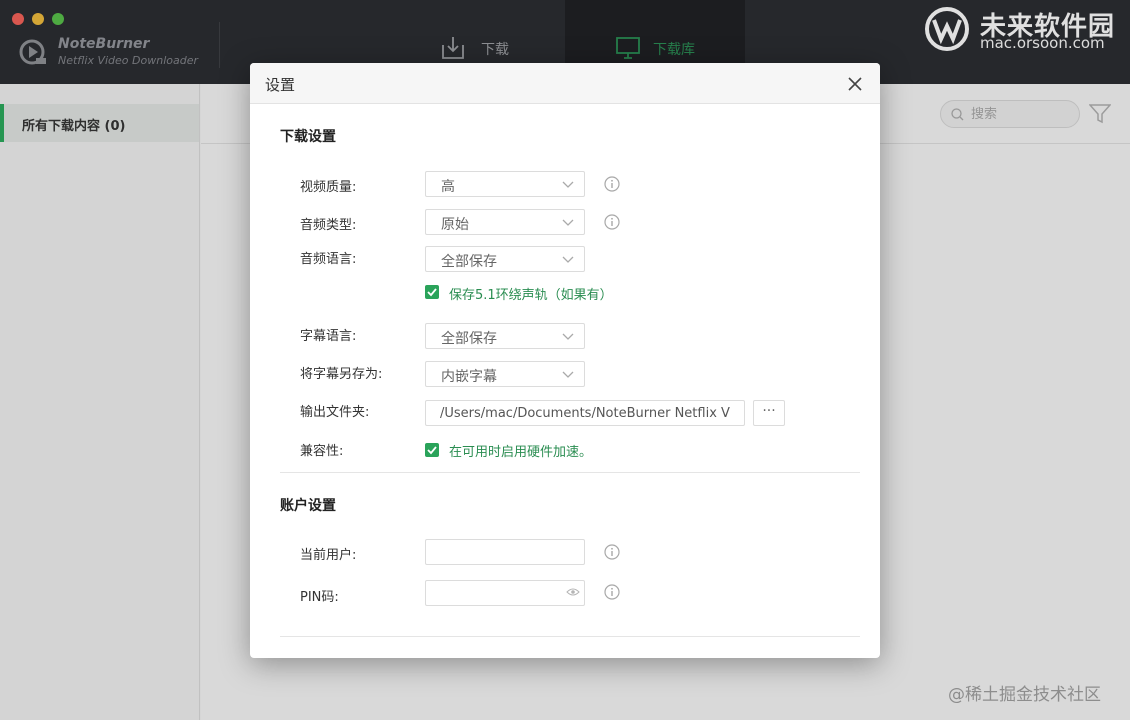 This screenshot has width=1130, height=720. I want to click on pin-input, so click(505, 593).